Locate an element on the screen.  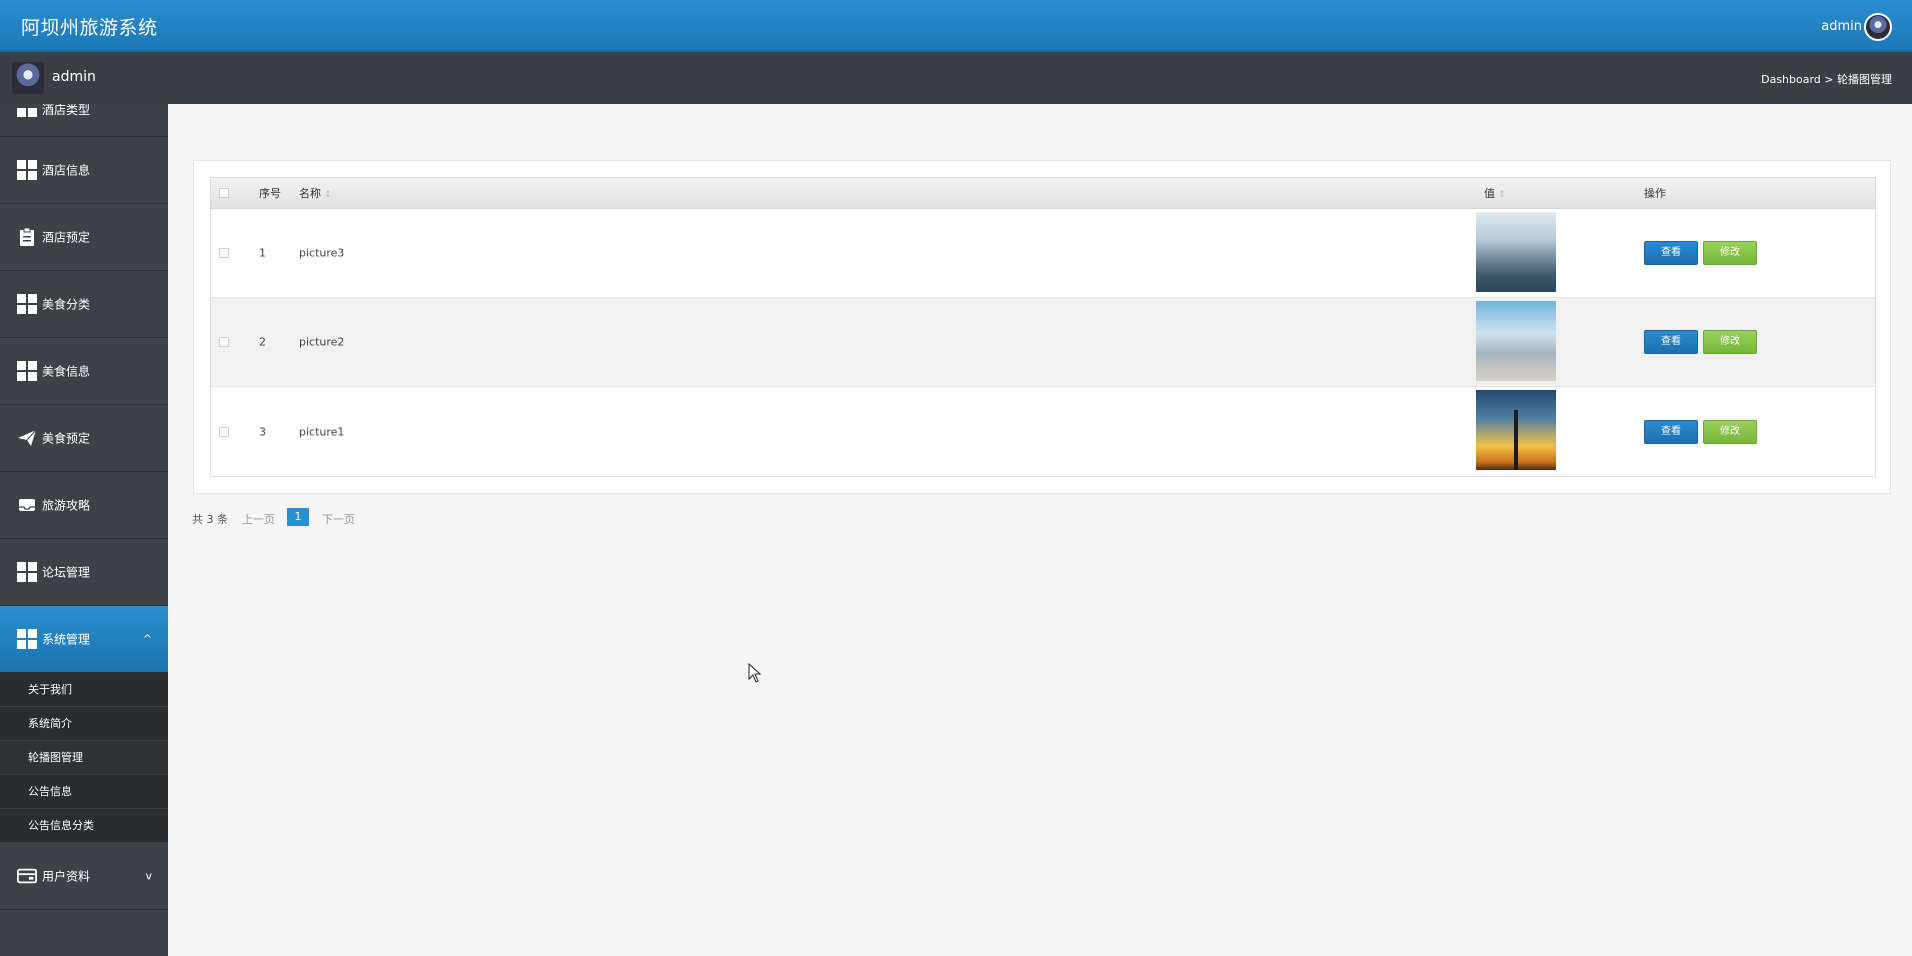
submenu-item-notice: 公告信息 is located at coordinates (84, 792).